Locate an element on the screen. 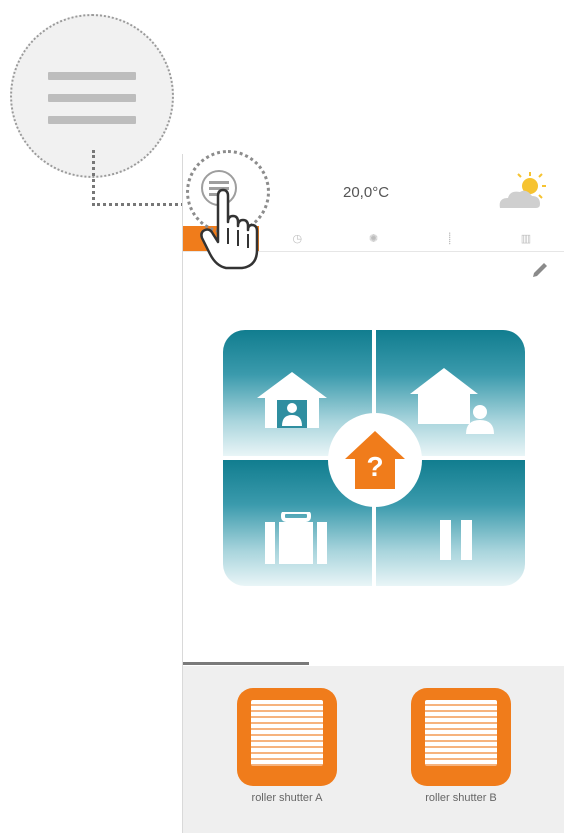 Image resolution: width=564 pixels, height=833 pixels. tab-timer: ◷ is located at coordinates (297, 238).